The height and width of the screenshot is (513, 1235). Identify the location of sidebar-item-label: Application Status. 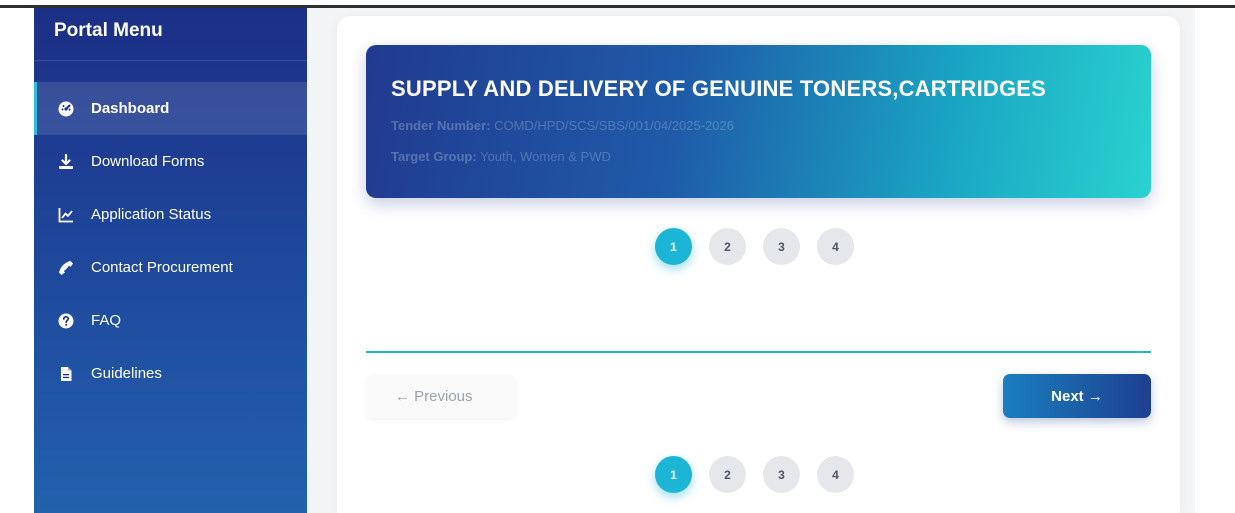
(151, 214).